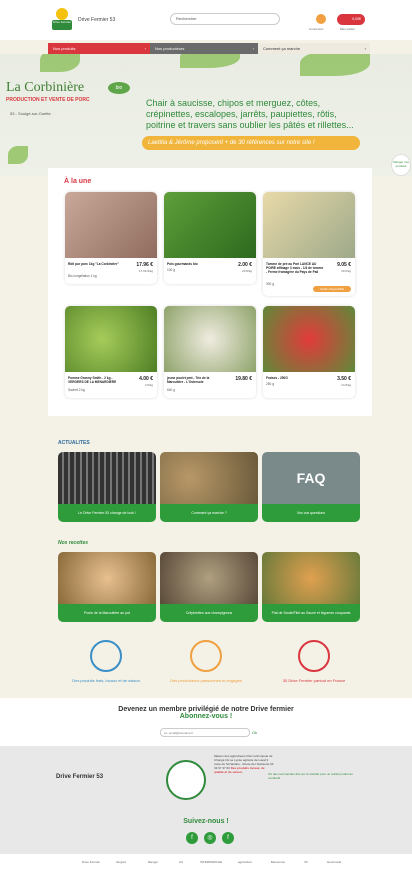 The height and width of the screenshot is (892, 412). What do you see at coordinates (204, 48) in the screenshot?
I see `nav-producers: Nos producteurs ›` at bounding box center [204, 48].